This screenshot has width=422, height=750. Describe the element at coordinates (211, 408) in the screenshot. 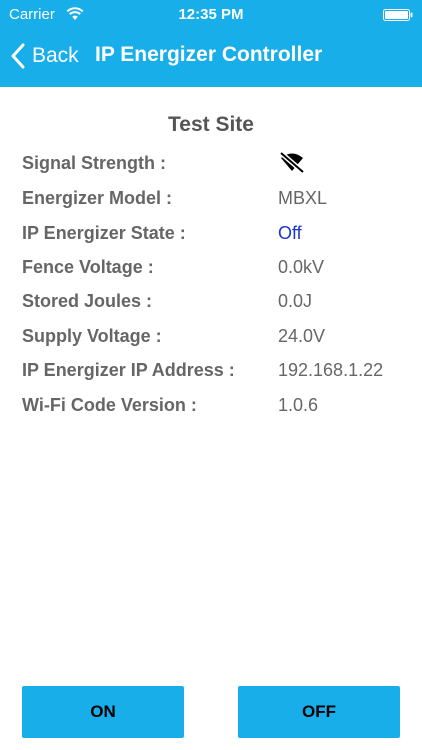

I see `wifi-code-version-row: Wi-Fi Code Version : 1.0.6` at that location.